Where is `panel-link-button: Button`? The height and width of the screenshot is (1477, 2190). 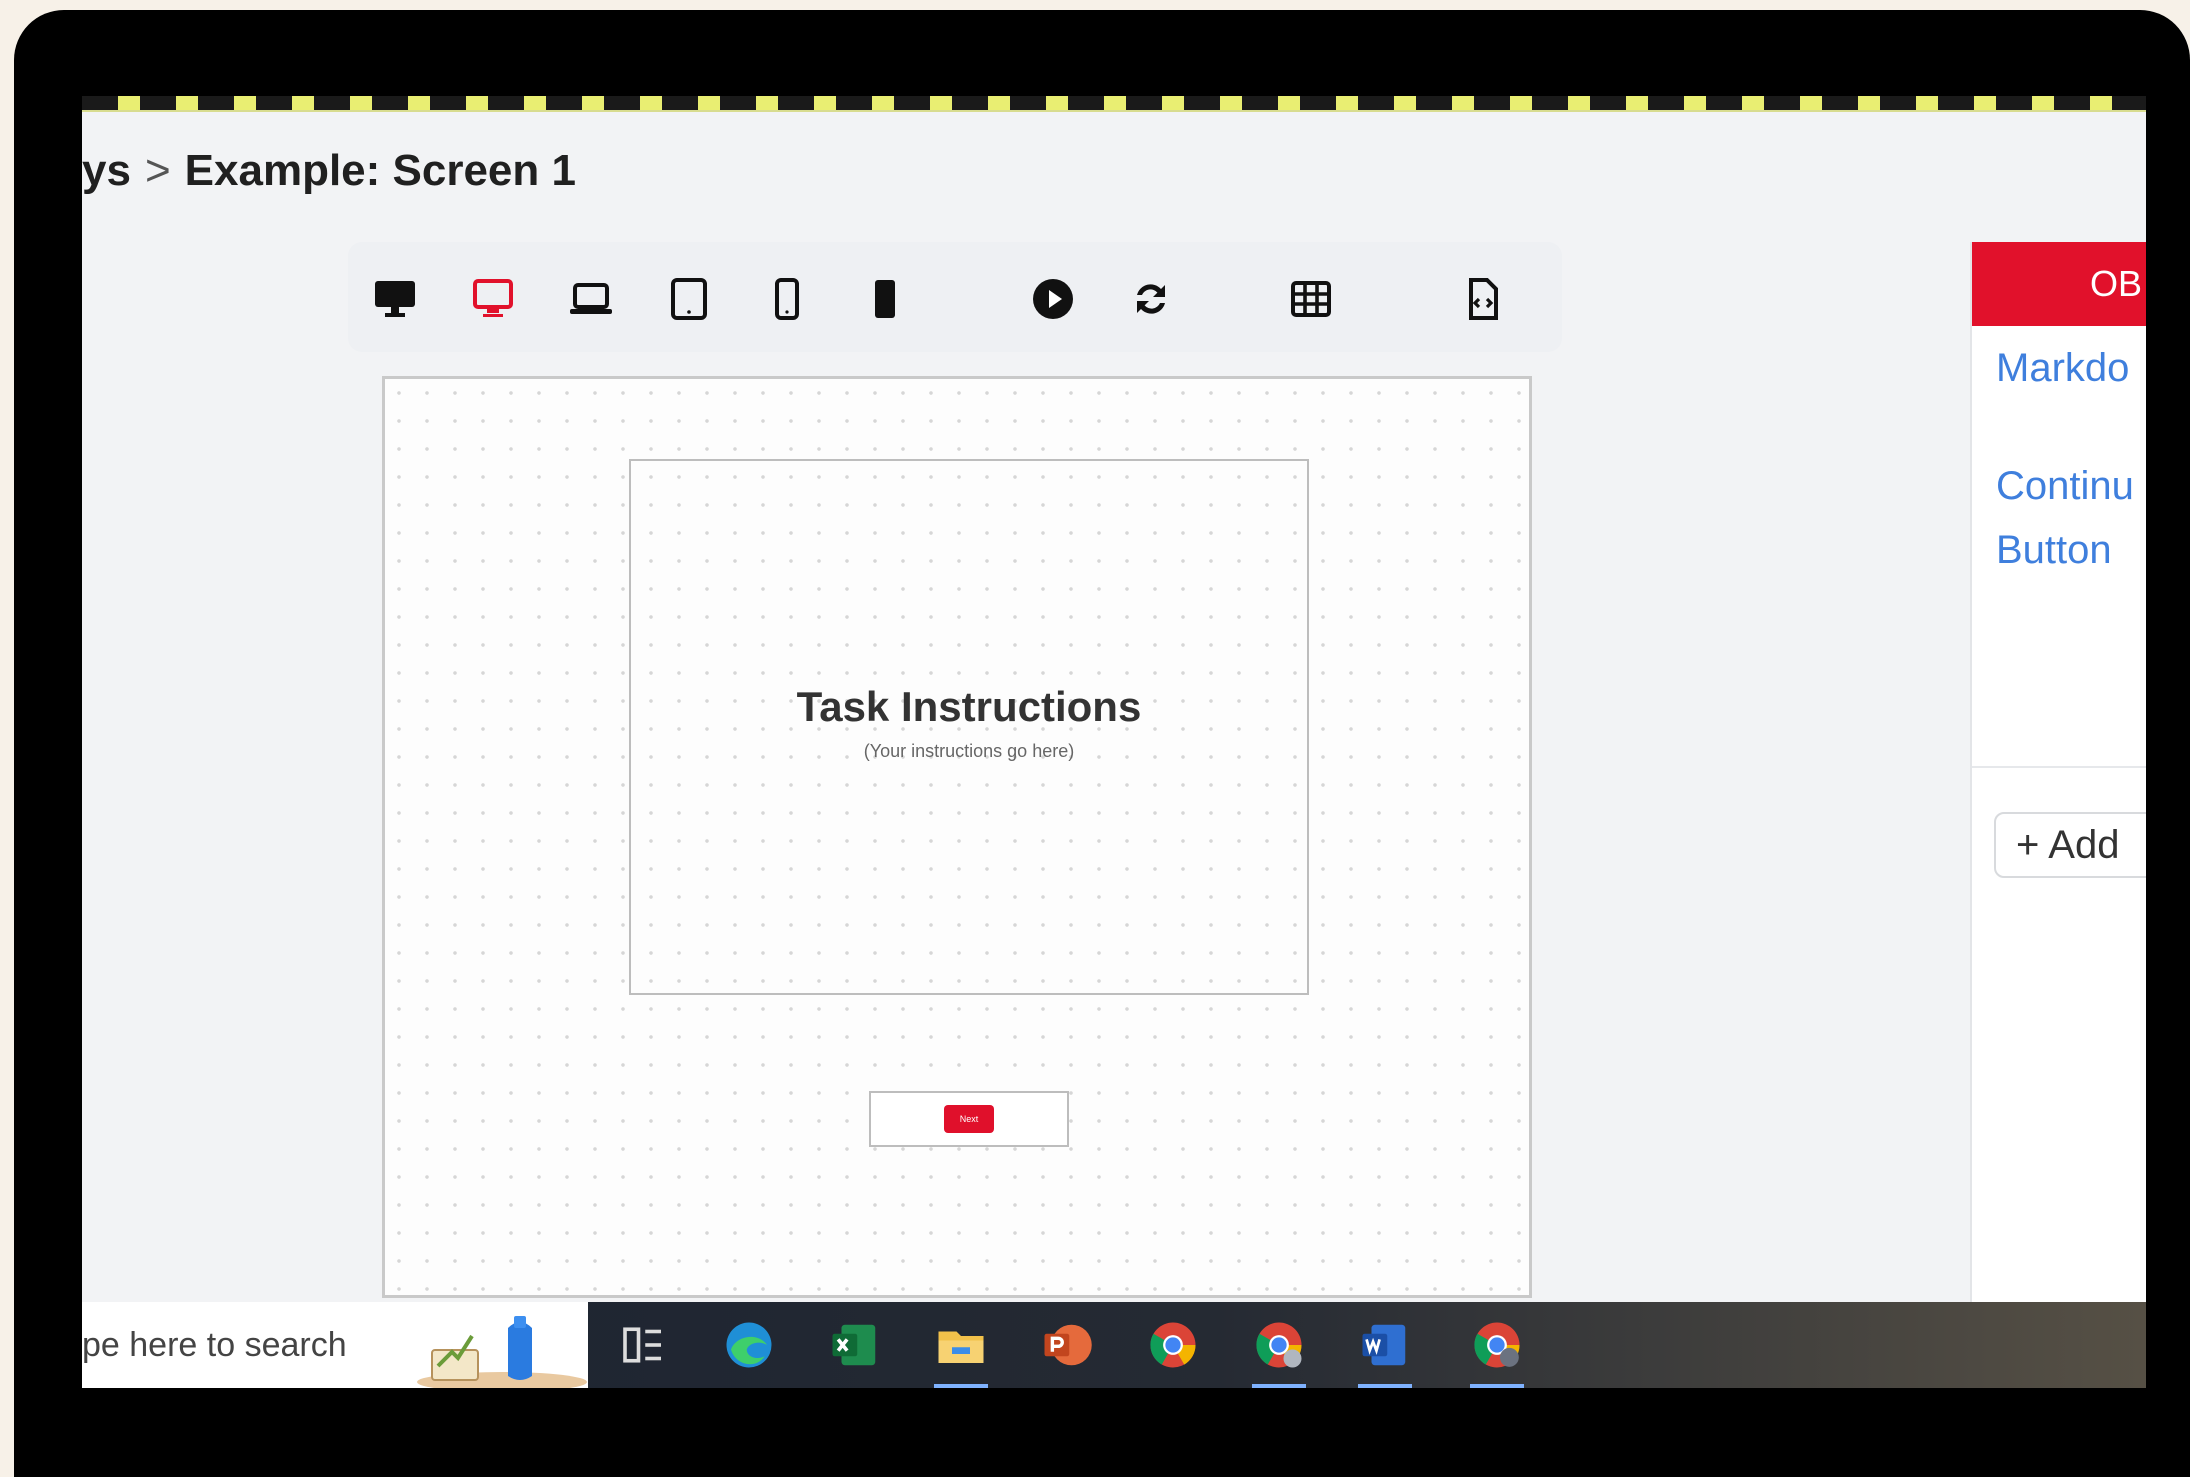
panel-link-button: Button is located at coordinates (2054, 550).